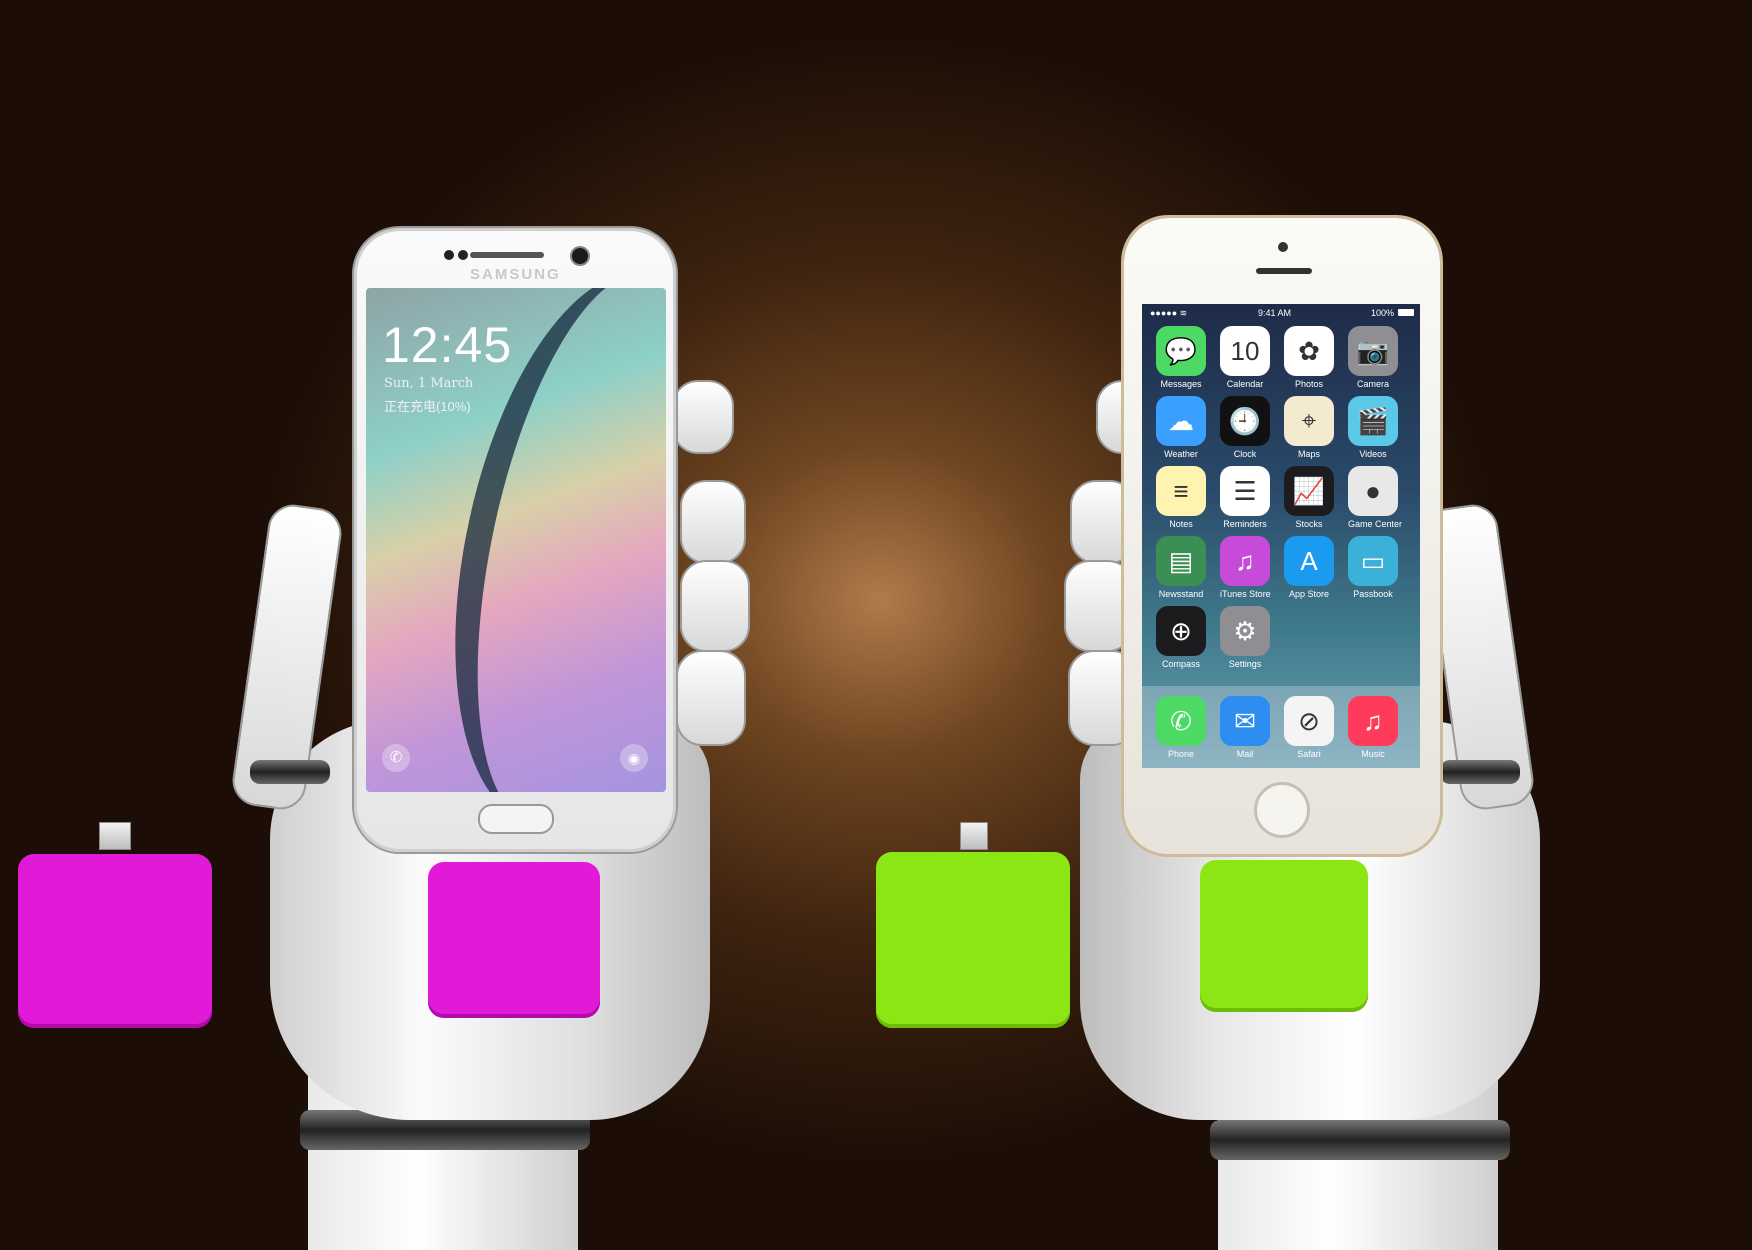 This screenshot has width=1752, height=1250. I want to click on notes-app: ≡ Notes, so click(1181, 497).